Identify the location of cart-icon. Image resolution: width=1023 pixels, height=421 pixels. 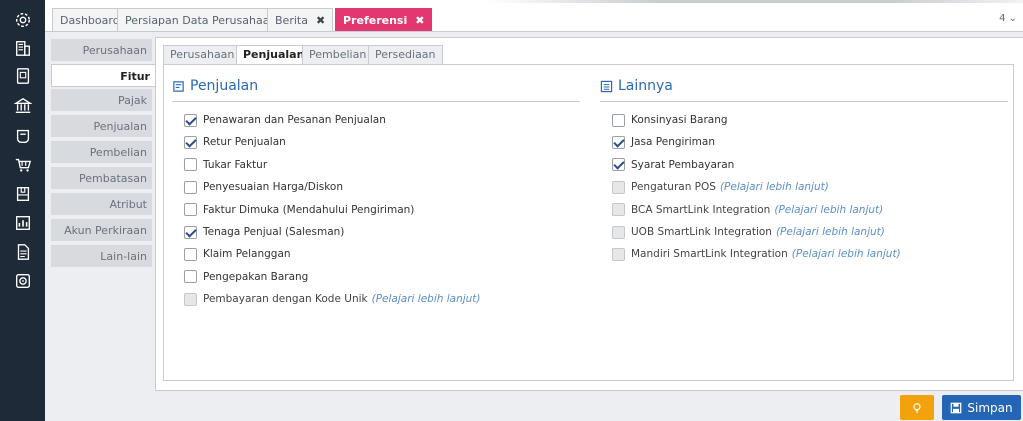
(22, 135).